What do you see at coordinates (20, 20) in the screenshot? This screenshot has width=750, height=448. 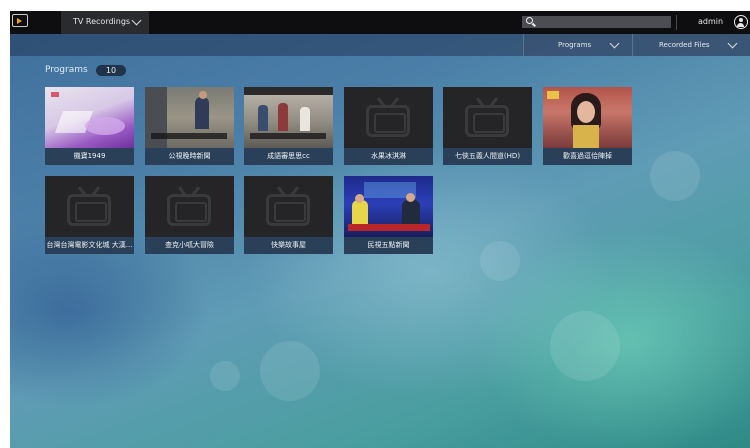 I see `app-logo-icon` at bounding box center [20, 20].